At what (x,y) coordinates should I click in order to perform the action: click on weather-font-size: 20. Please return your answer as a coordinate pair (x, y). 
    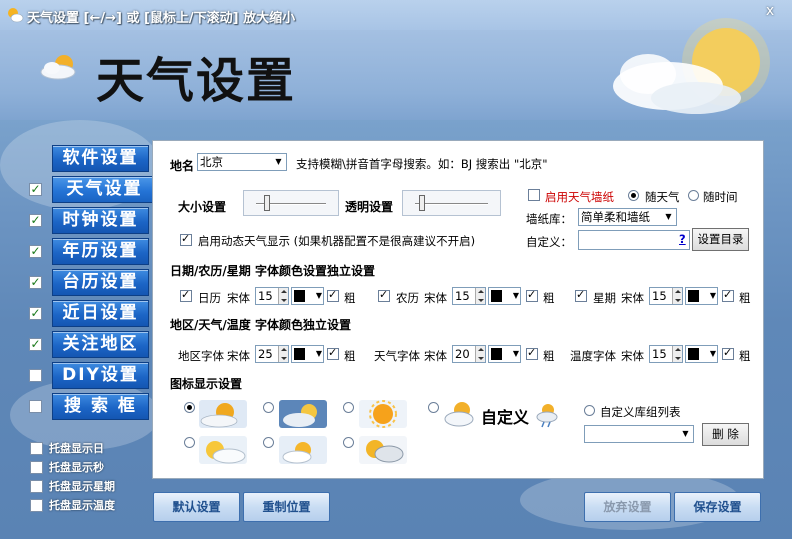
    Looking at the image, I should click on (469, 354).